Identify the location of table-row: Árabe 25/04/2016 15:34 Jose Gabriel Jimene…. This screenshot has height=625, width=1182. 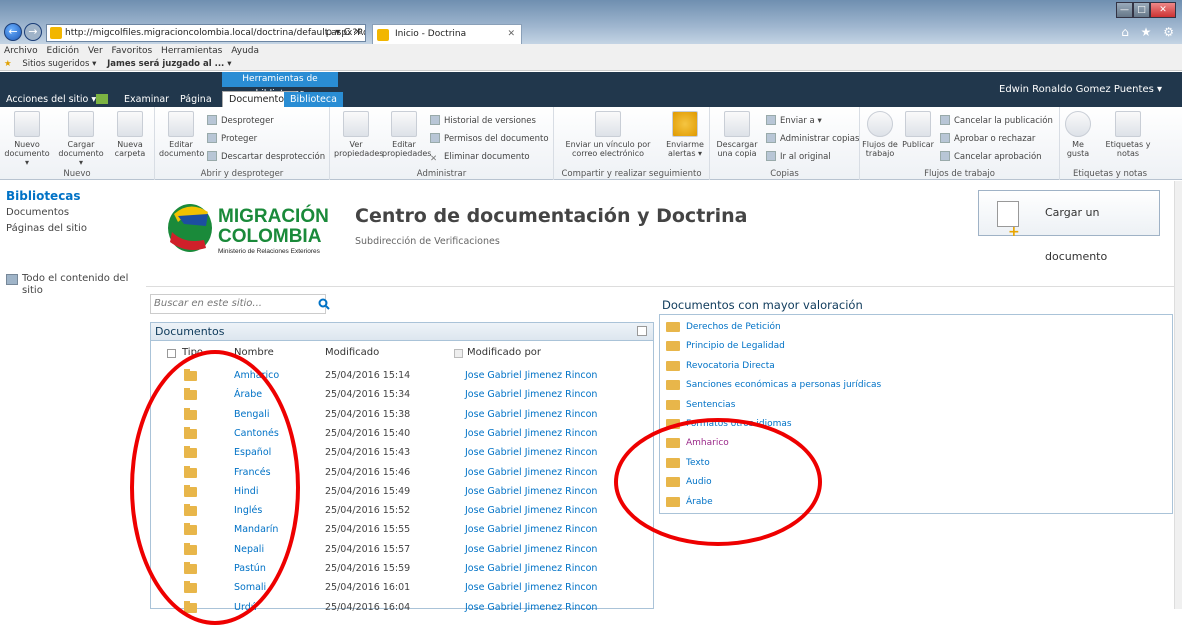
(402, 395).